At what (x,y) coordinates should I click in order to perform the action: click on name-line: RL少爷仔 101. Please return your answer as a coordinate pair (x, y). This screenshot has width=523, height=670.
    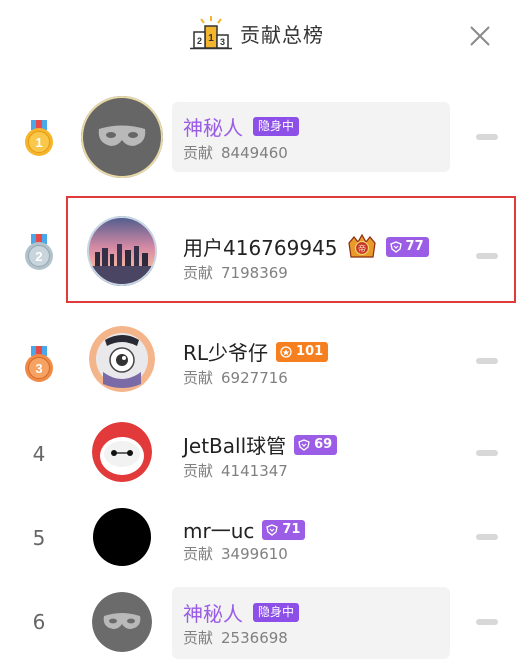
    Looking at the image, I should click on (256, 351).